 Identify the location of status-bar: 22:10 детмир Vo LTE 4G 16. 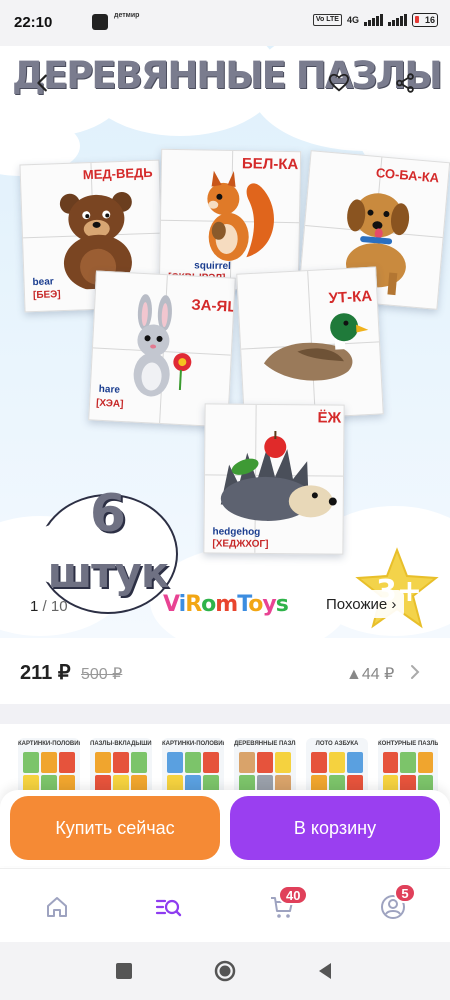
(225, 23).